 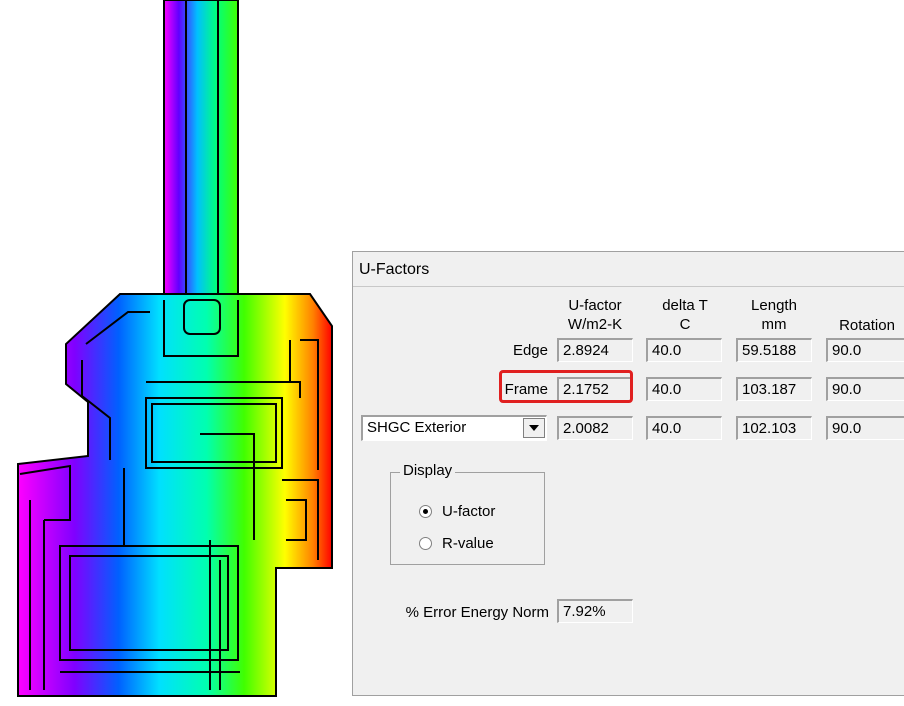 I want to click on dropdown-arrow-icon, so click(x=534, y=428).